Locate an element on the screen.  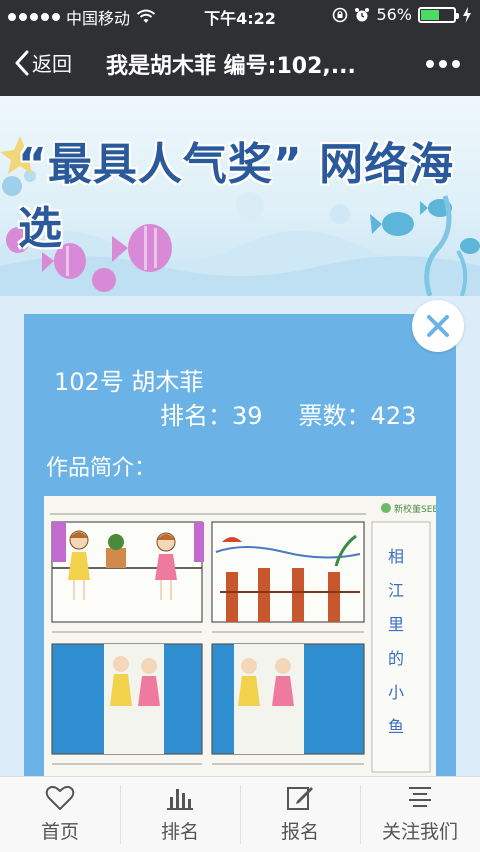
close-button is located at coordinates (438, 326).